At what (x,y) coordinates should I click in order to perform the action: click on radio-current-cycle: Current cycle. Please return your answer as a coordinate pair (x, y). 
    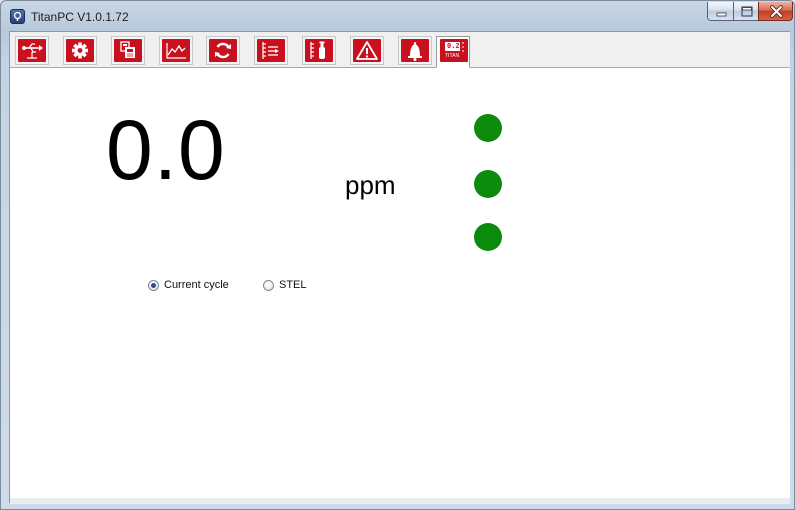
    Looking at the image, I should click on (188, 285).